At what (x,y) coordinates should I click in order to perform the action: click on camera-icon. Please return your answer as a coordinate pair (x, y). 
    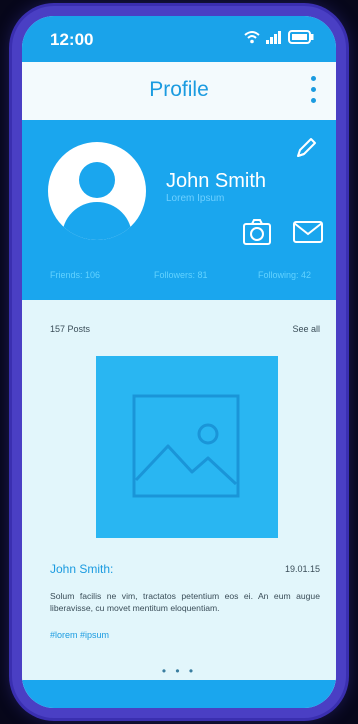
    Looking at the image, I should click on (257, 232).